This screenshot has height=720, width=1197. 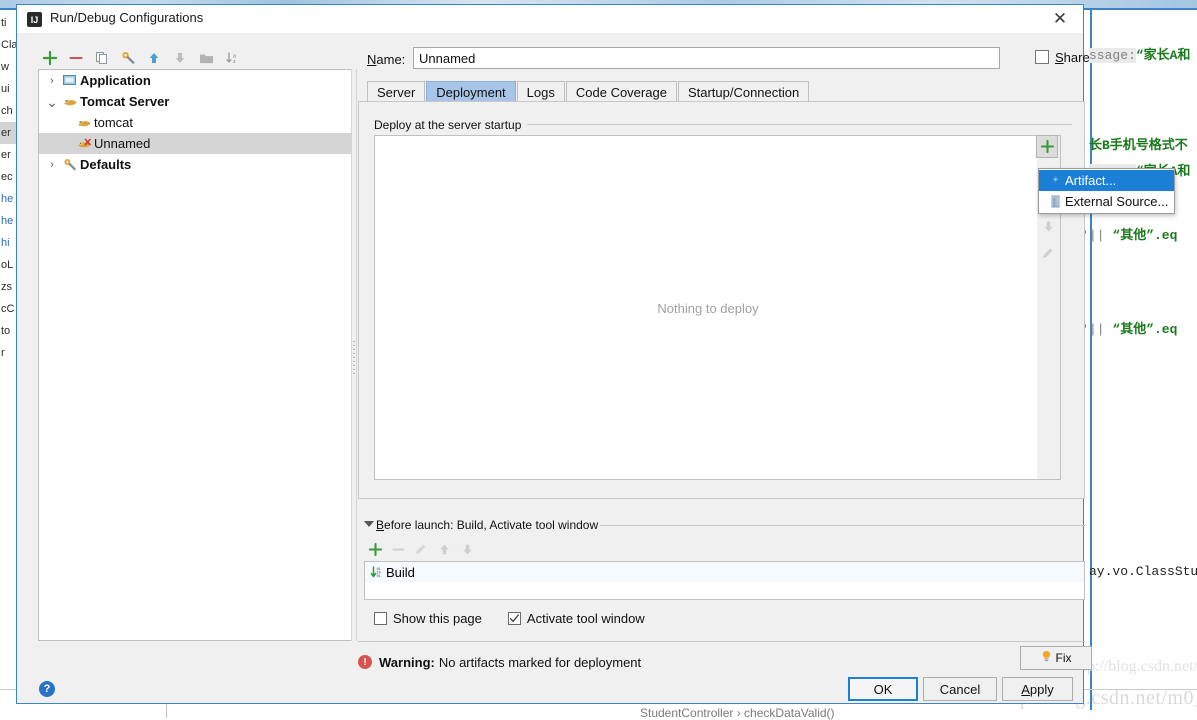 I want to click on tree-item-unnamed: Unnamed, so click(x=196, y=143).